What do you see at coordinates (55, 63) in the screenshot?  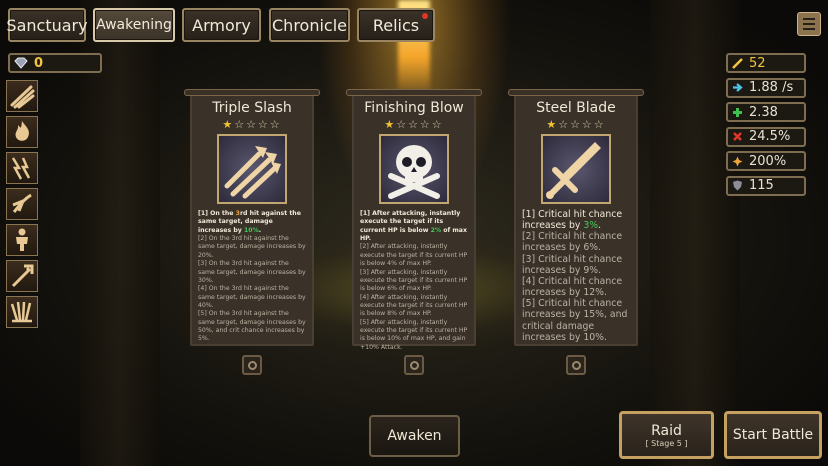 I see `currency-counter: 0` at bounding box center [55, 63].